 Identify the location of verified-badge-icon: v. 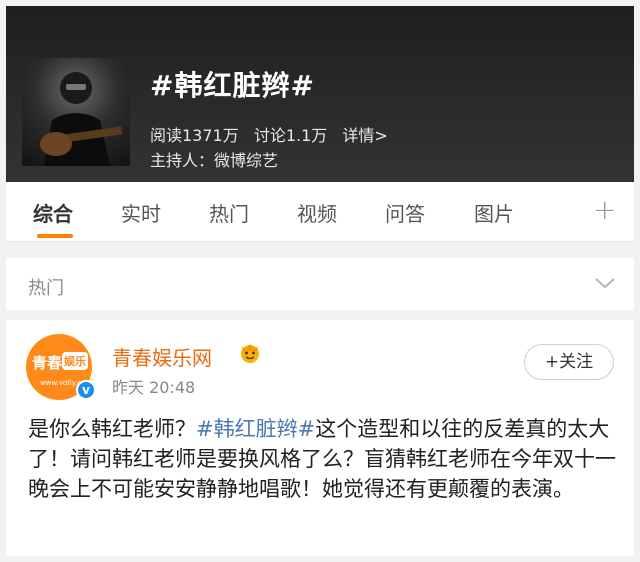
(86, 390).